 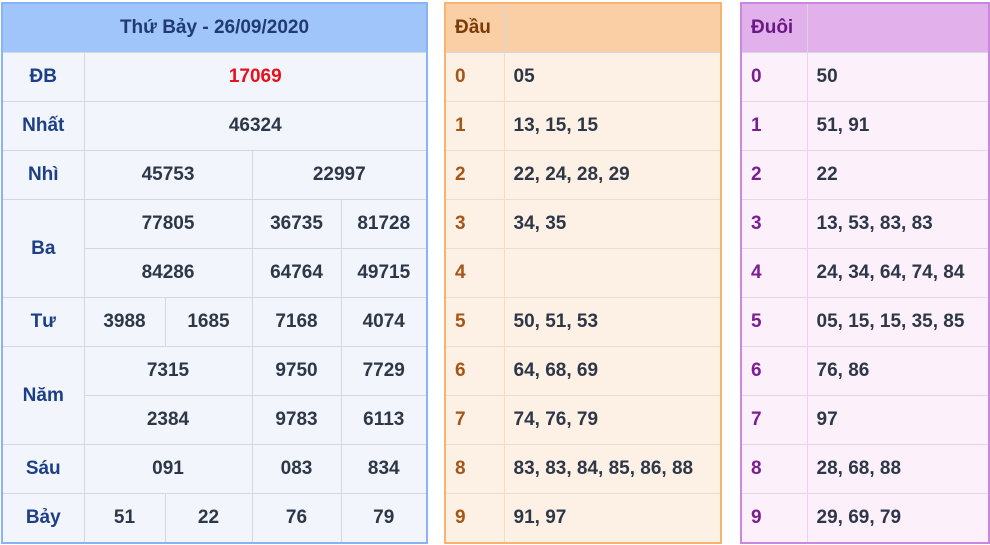 What do you see at coordinates (774, 175) in the screenshot?
I see `duoi-key: 2` at bounding box center [774, 175].